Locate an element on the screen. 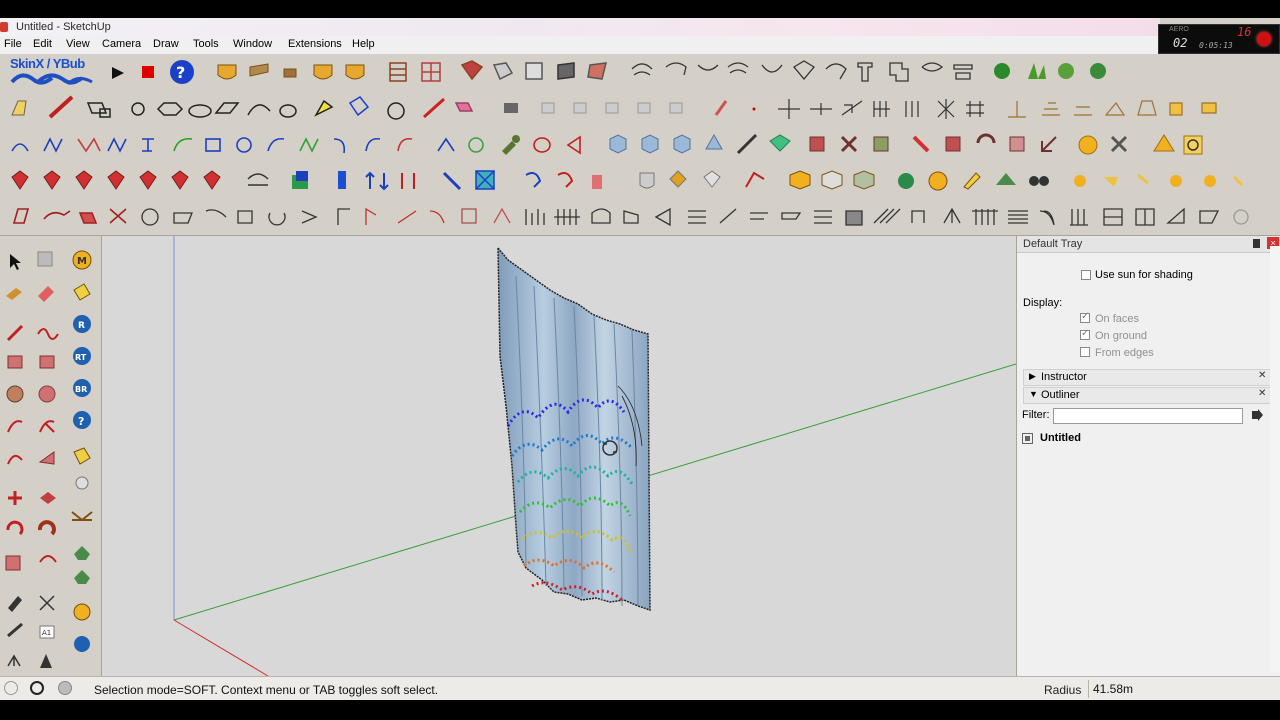  left-toolbar: M R RT BR ? A1 is located at coordinates (51, 456).